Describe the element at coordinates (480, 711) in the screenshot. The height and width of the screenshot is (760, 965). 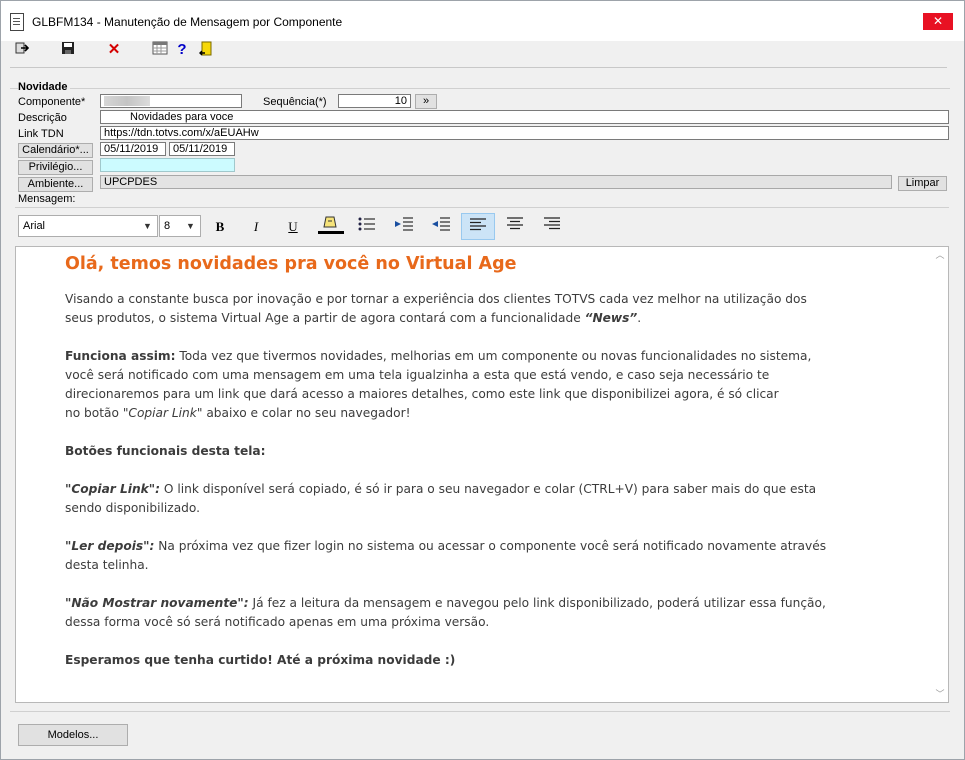
I see `footer-separator` at that location.